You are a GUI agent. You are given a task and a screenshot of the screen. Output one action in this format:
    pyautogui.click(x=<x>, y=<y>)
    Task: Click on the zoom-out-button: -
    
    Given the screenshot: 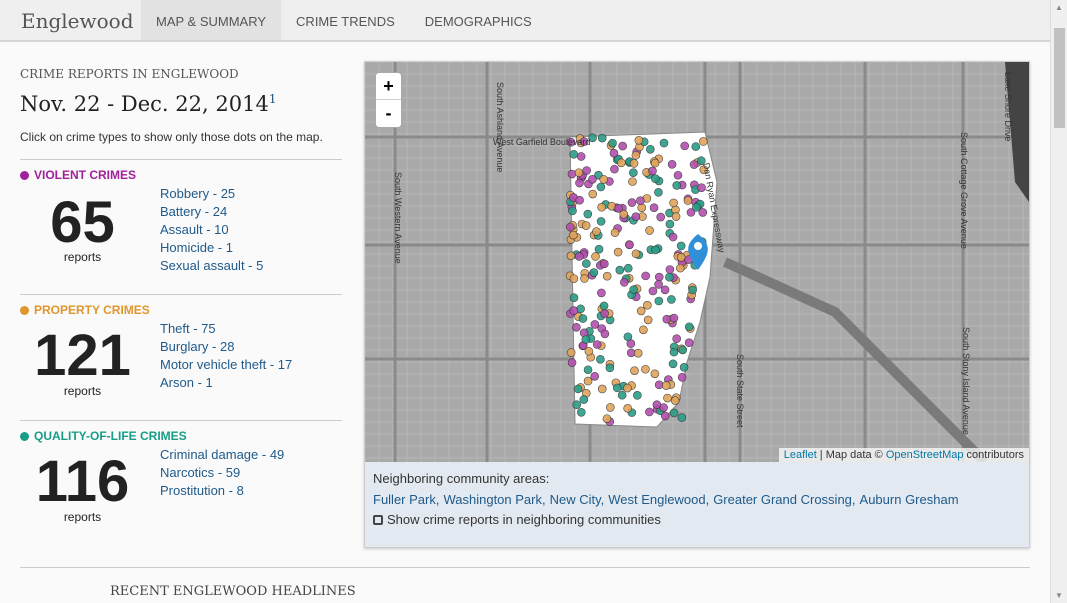 What is the action you would take?
    pyautogui.click(x=388, y=113)
    